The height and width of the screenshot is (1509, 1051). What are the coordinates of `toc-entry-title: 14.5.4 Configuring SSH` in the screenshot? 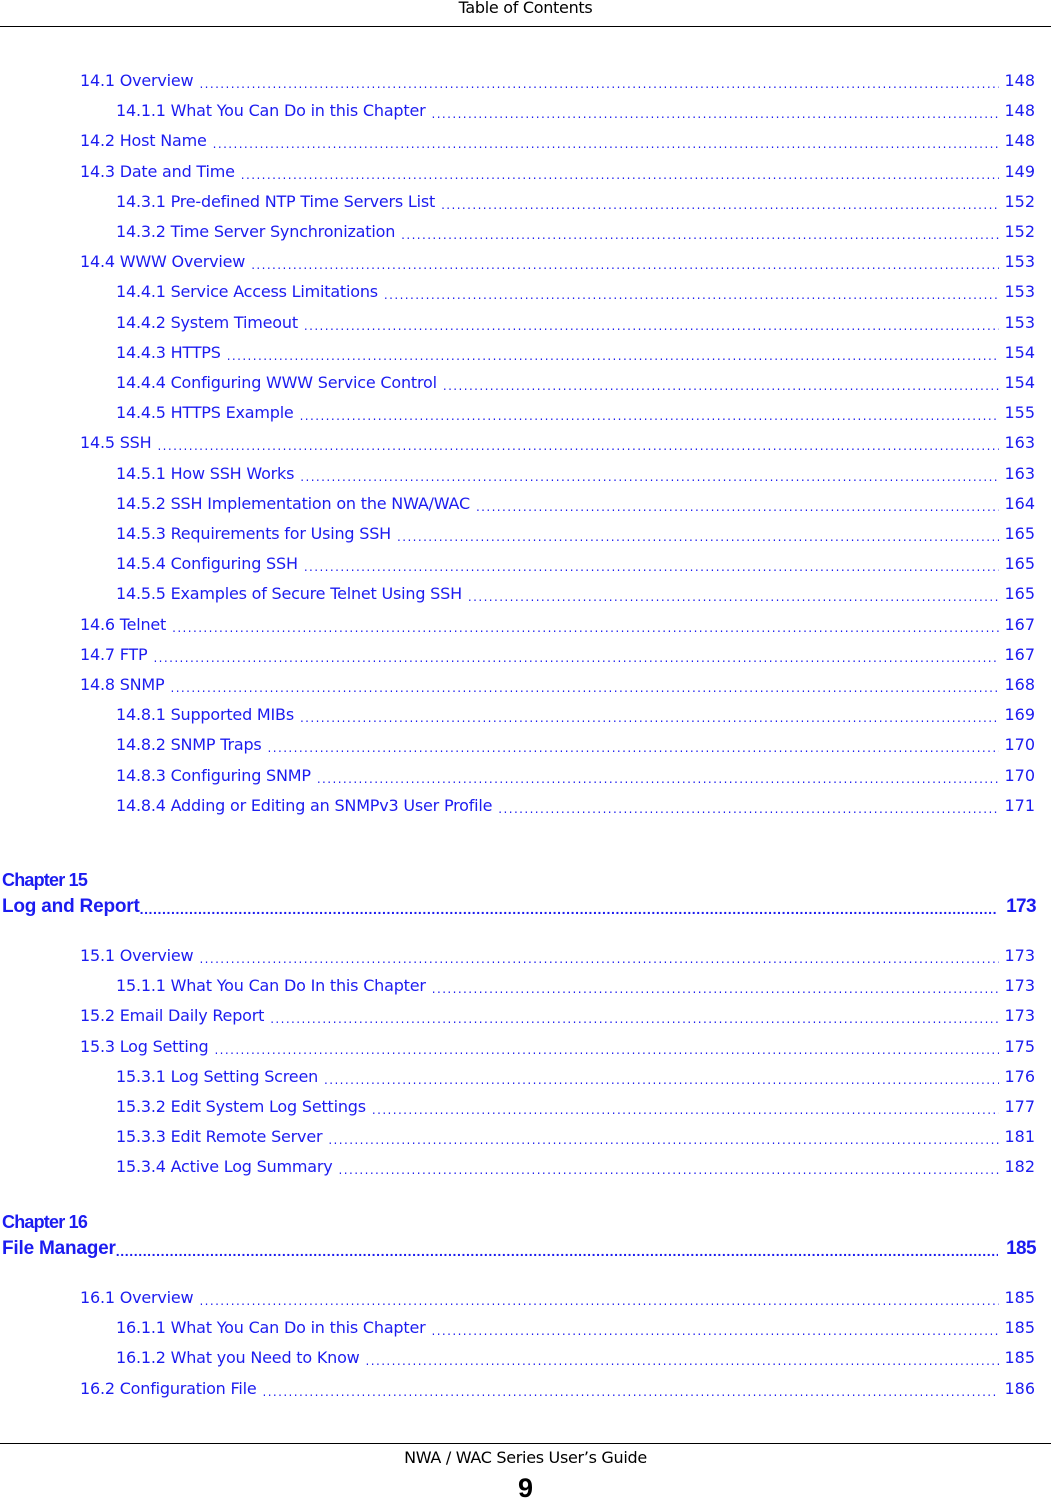 It's located at (207, 564).